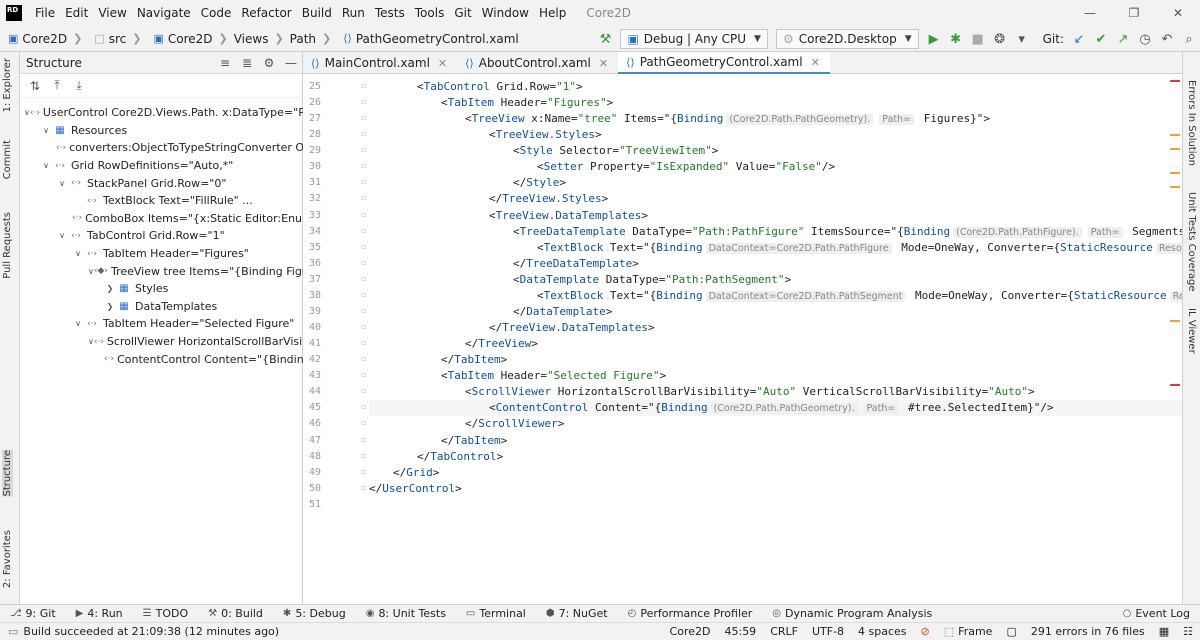  Describe the element at coordinates (161, 289) in the screenshot. I see `structure-tree-node: ❯ ▦ Styles` at that location.